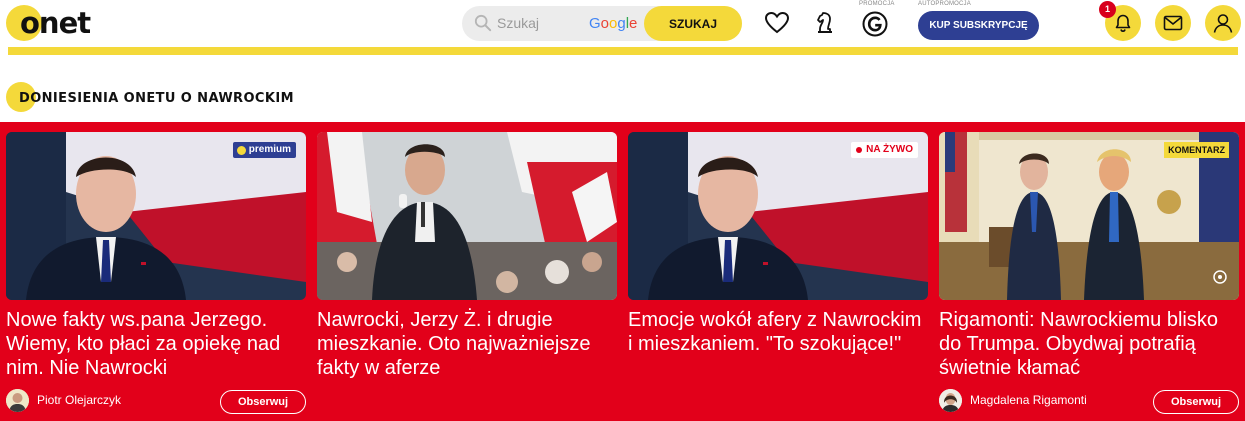 This screenshot has width=1245, height=421. I want to click on notification-count-badge: 1, so click(1107, 9).